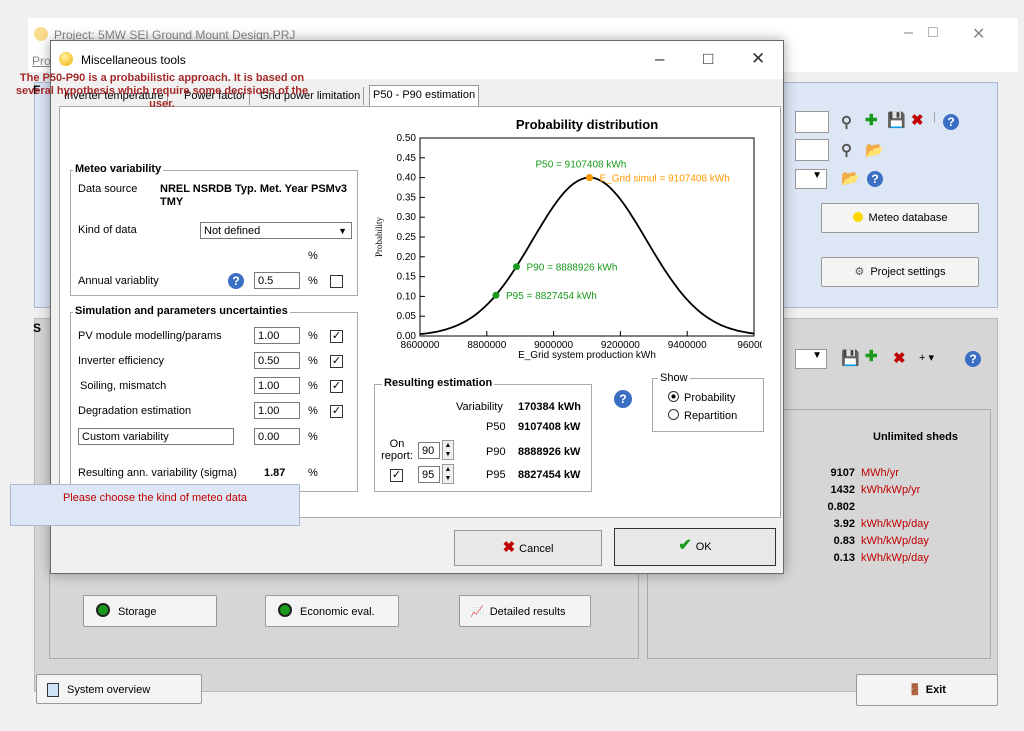 The image size is (1024, 731). Describe the element at coordinates (536, 549) in the screenshot. I see `cancel-label: Cancel` at that location.